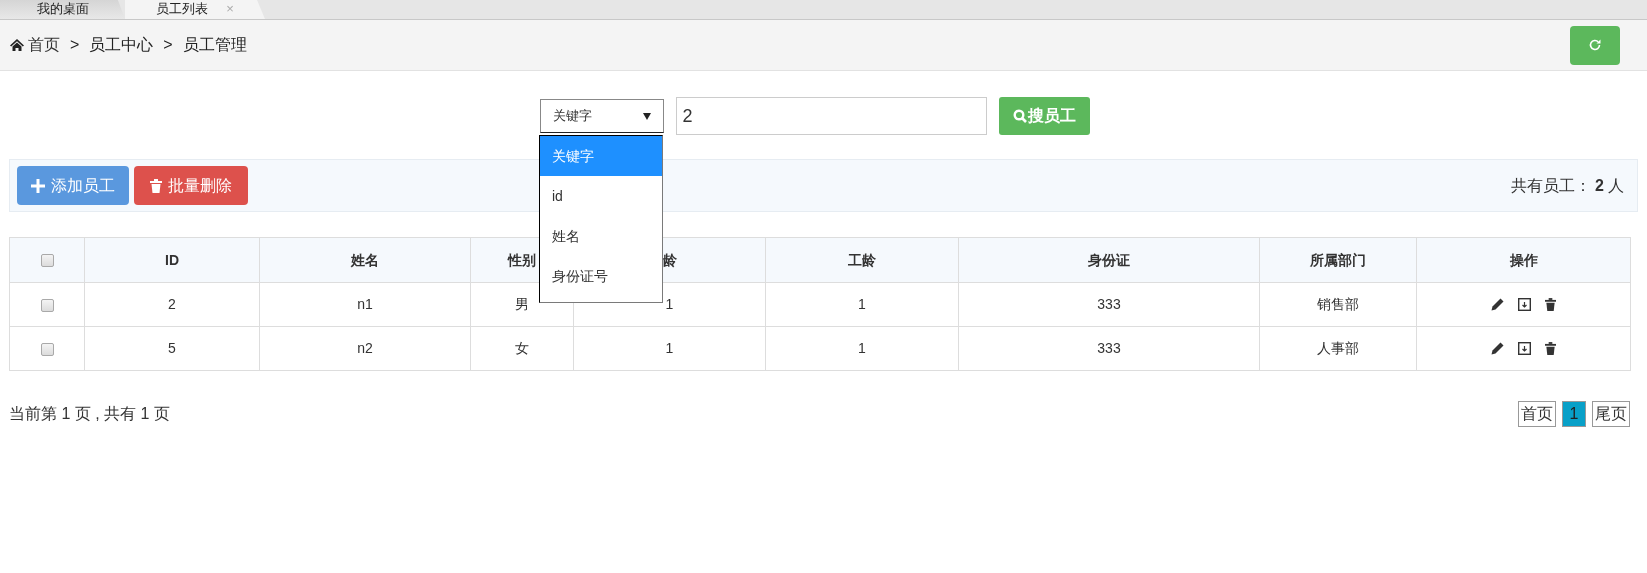 This screenshot has height=573, width=1647. What do you see at coordinates (172, 348) in the screenshot?
I see `table-cell: 5` at bounding box center [172, 348].